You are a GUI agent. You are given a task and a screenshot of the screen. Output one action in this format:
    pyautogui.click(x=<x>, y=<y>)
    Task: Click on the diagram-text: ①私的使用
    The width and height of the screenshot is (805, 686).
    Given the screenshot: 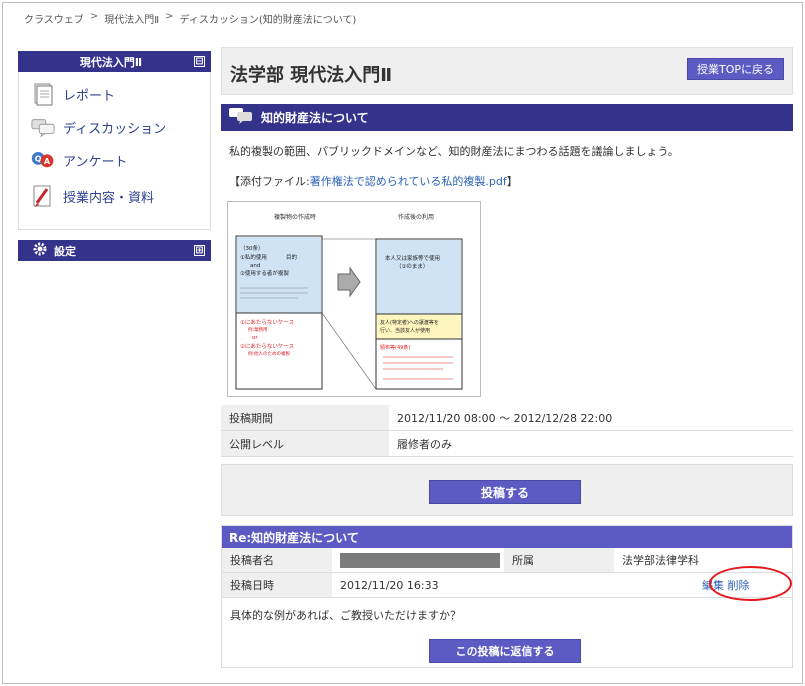 What is the action you would take?
    pyautogui.click(x=253, y=257)
    